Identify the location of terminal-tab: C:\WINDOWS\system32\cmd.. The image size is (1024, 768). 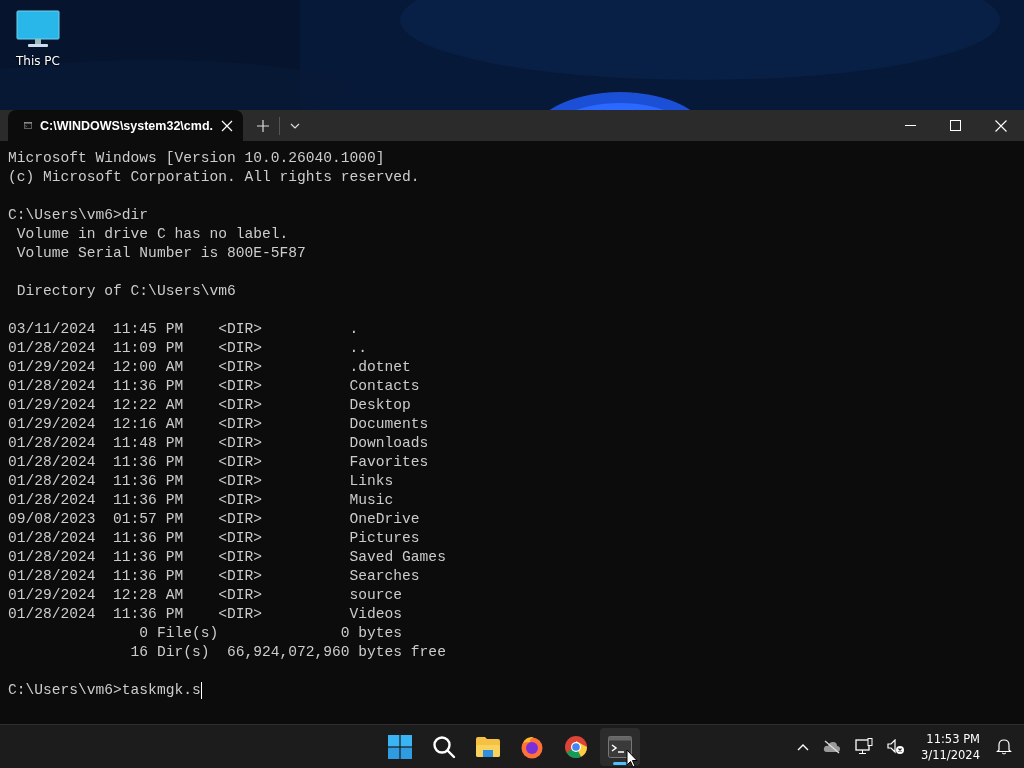
(125, 125).